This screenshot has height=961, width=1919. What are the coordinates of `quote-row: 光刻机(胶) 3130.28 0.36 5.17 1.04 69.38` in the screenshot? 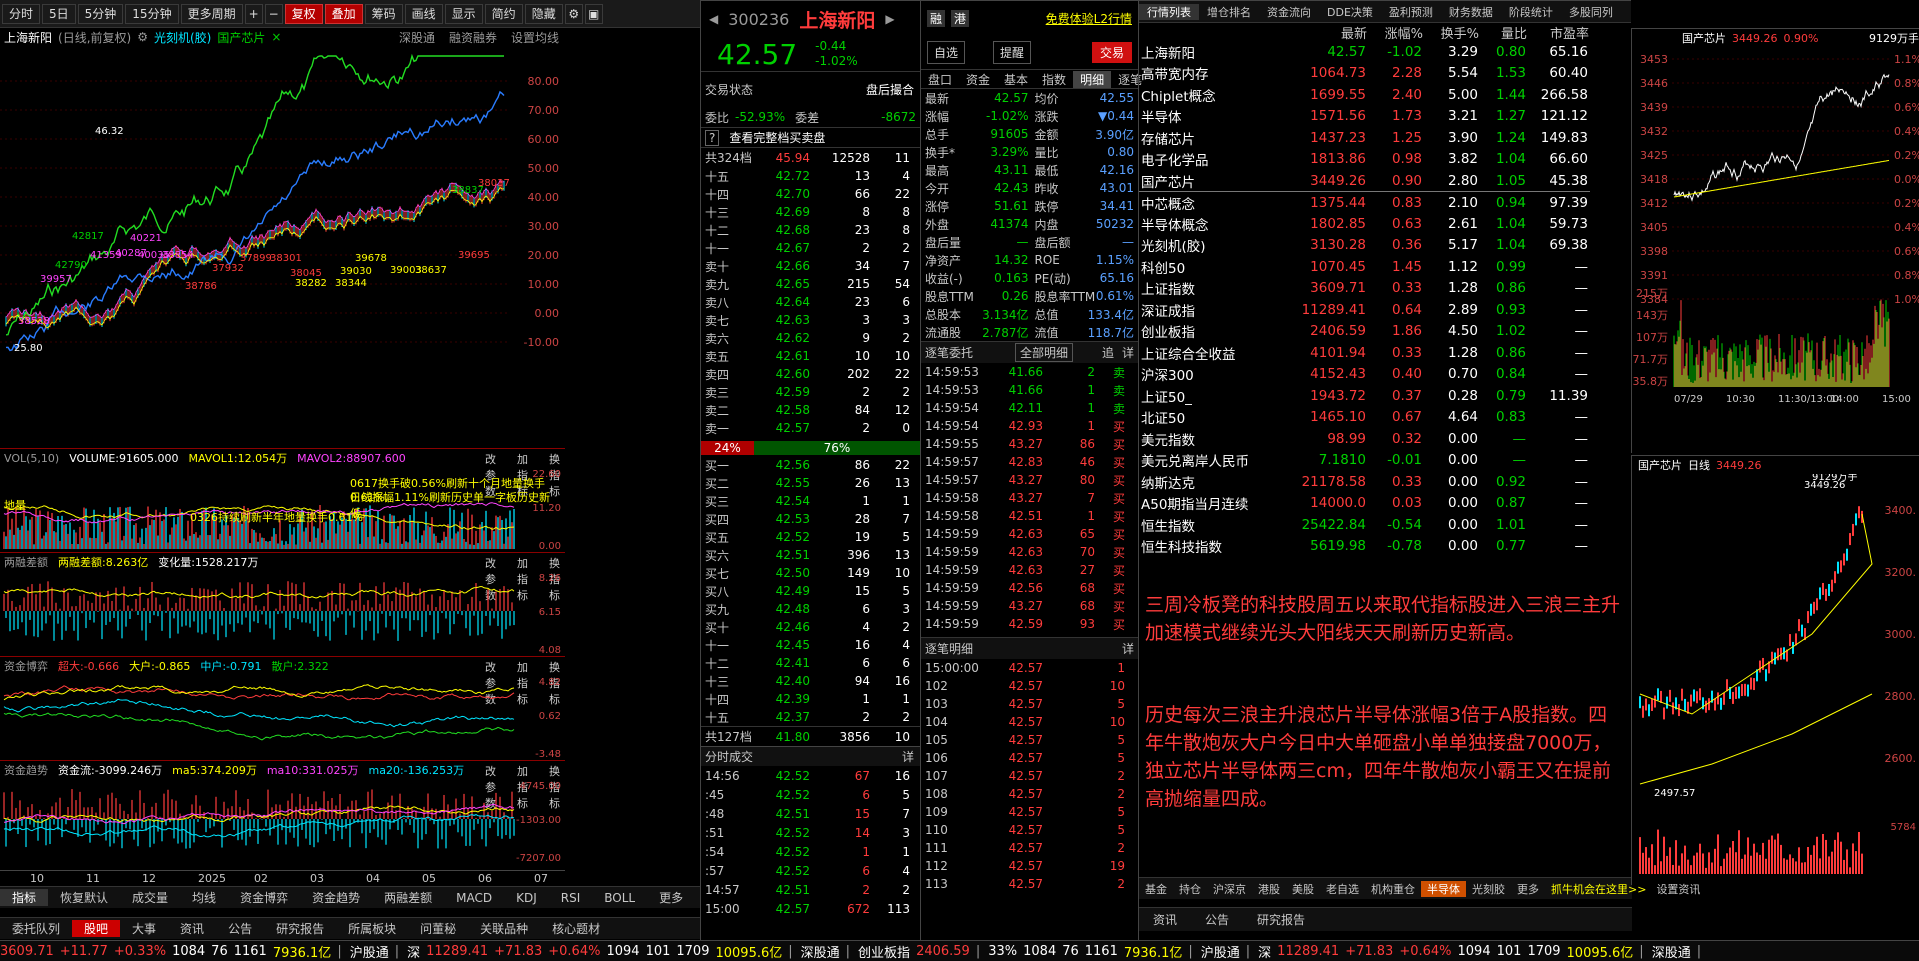 It's located at (1364, 246).